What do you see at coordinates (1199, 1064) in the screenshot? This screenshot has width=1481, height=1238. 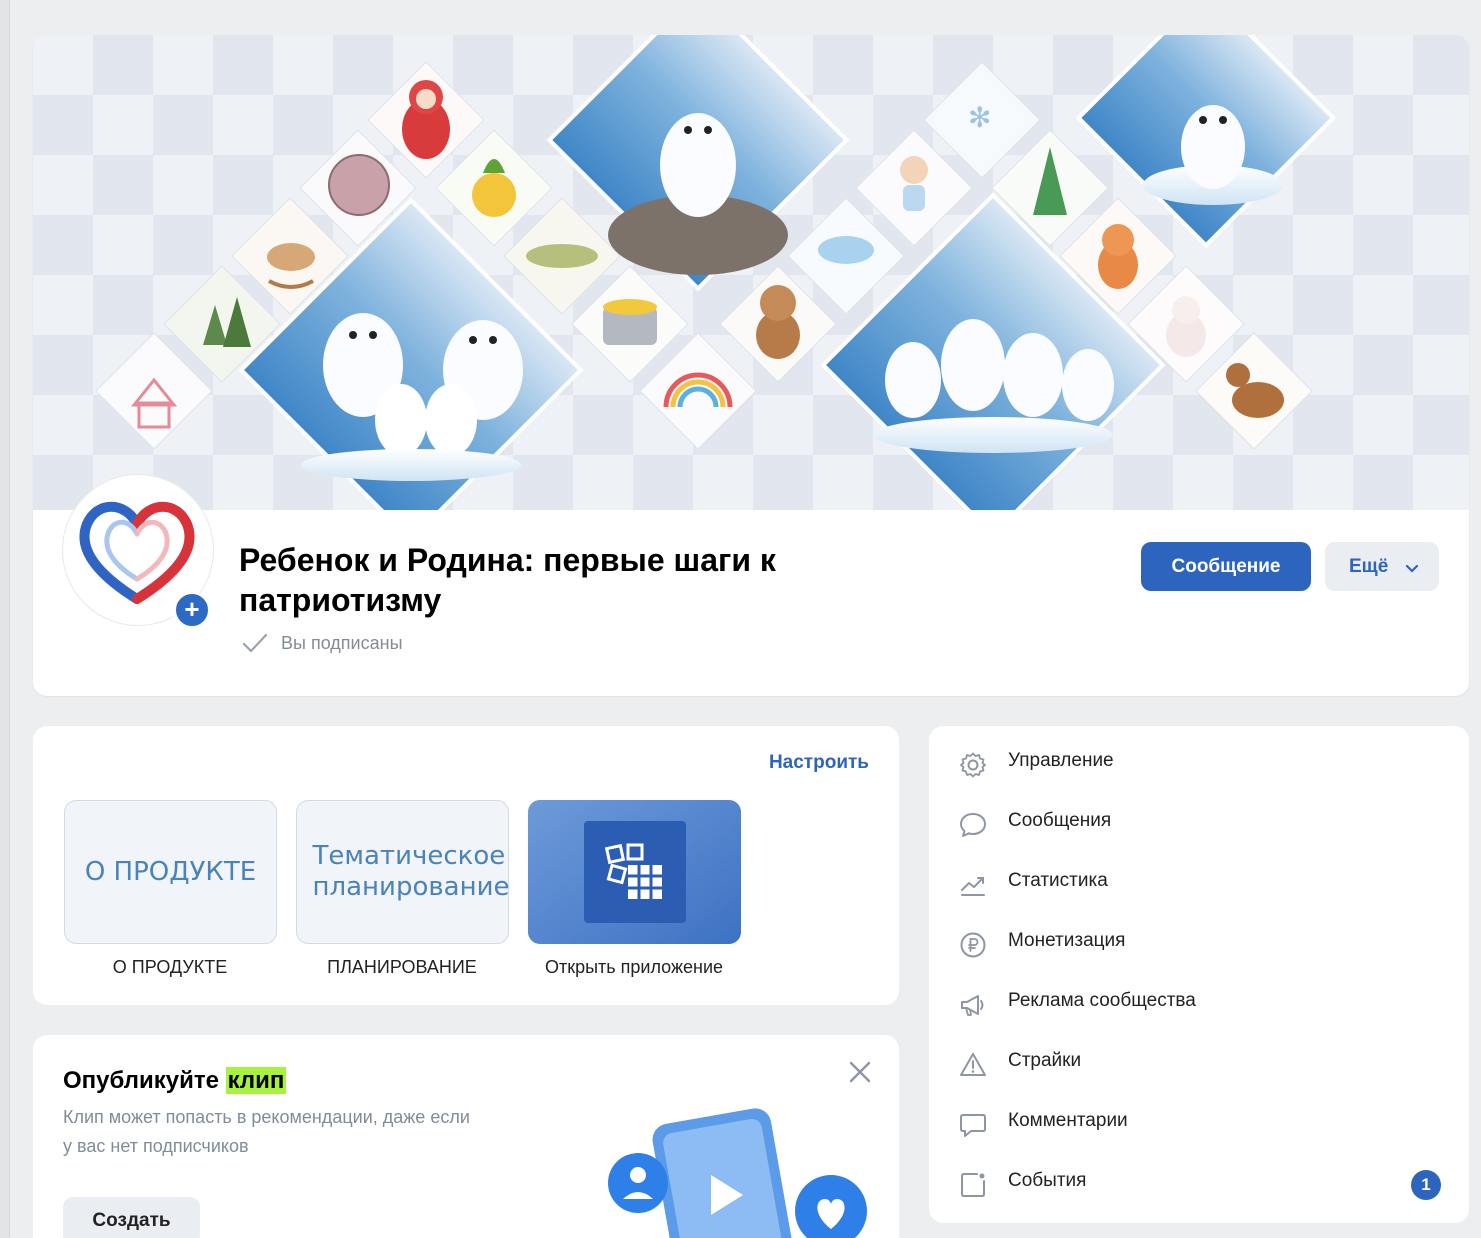 I see `menu-item-strikes: Страйки` at bounding box center [1199, 1064].